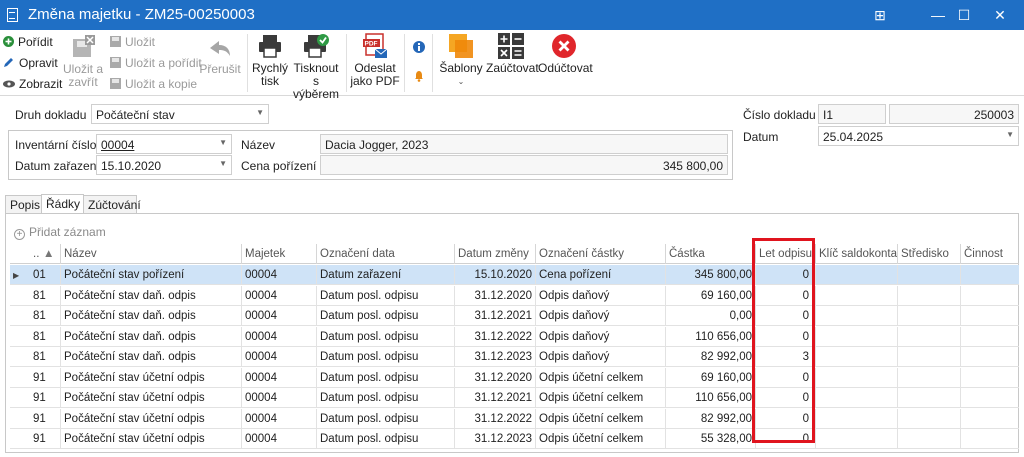 This screenshot has width=1024, height=457. I want to click on quick-print-button: Rychlý tisk, so click(270, 60).